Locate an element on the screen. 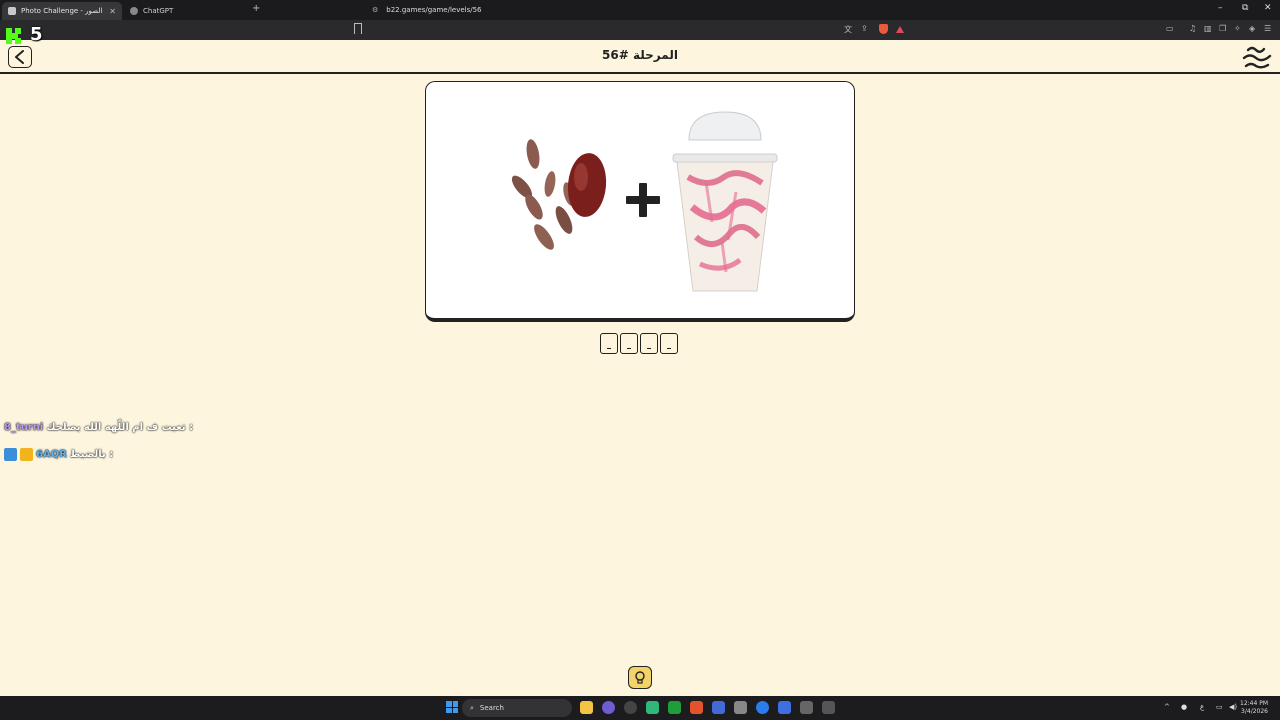 This screenshot has width=1280, height=720. edge-icon is located at coordinates (762, 707).